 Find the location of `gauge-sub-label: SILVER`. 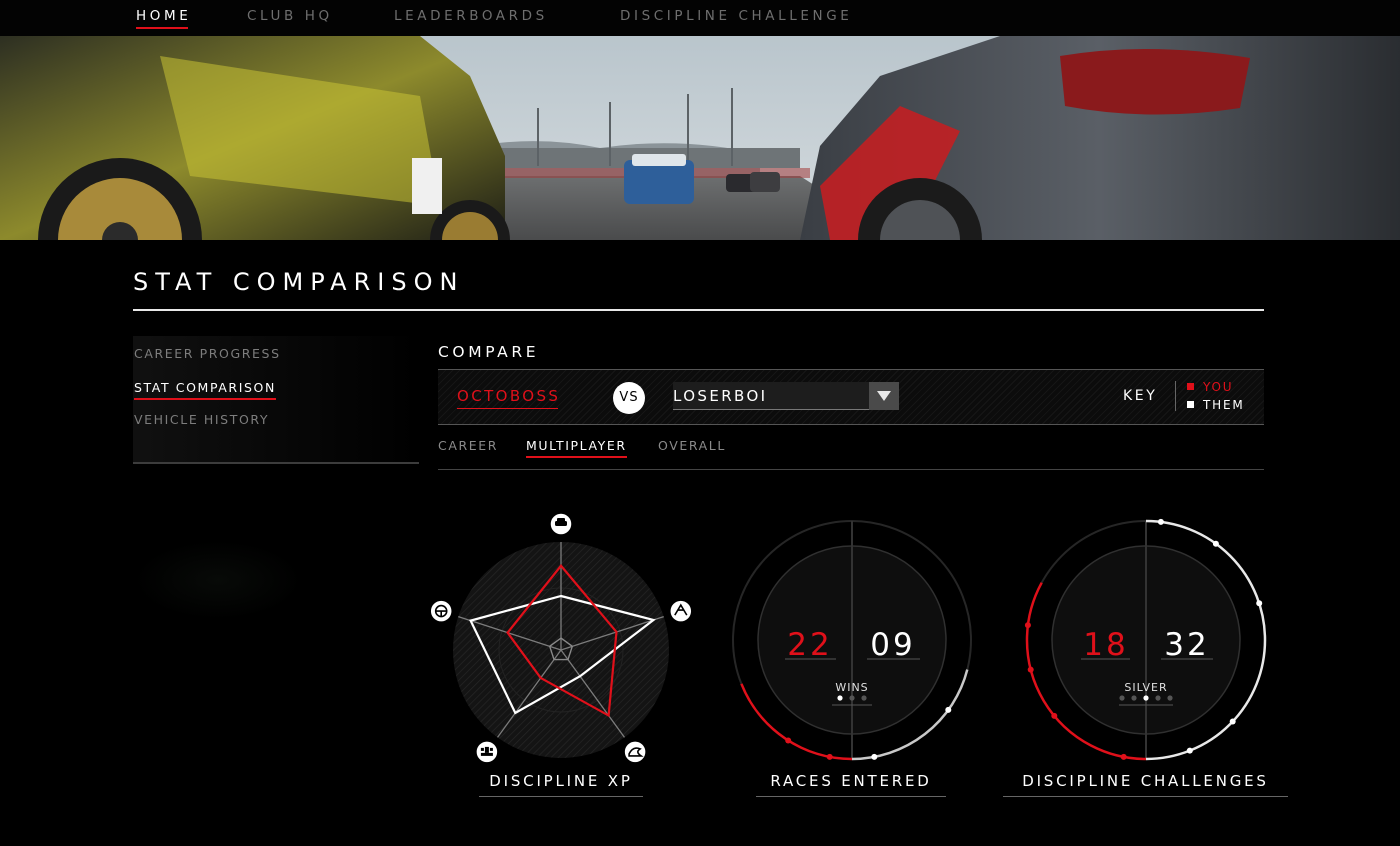

gauge-sub-label: SILVER is located at coordinates (1145, 687).